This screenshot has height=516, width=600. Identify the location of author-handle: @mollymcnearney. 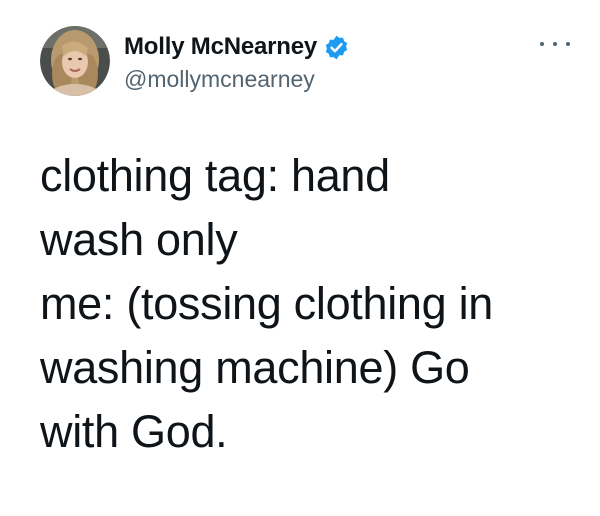
(219, 79).